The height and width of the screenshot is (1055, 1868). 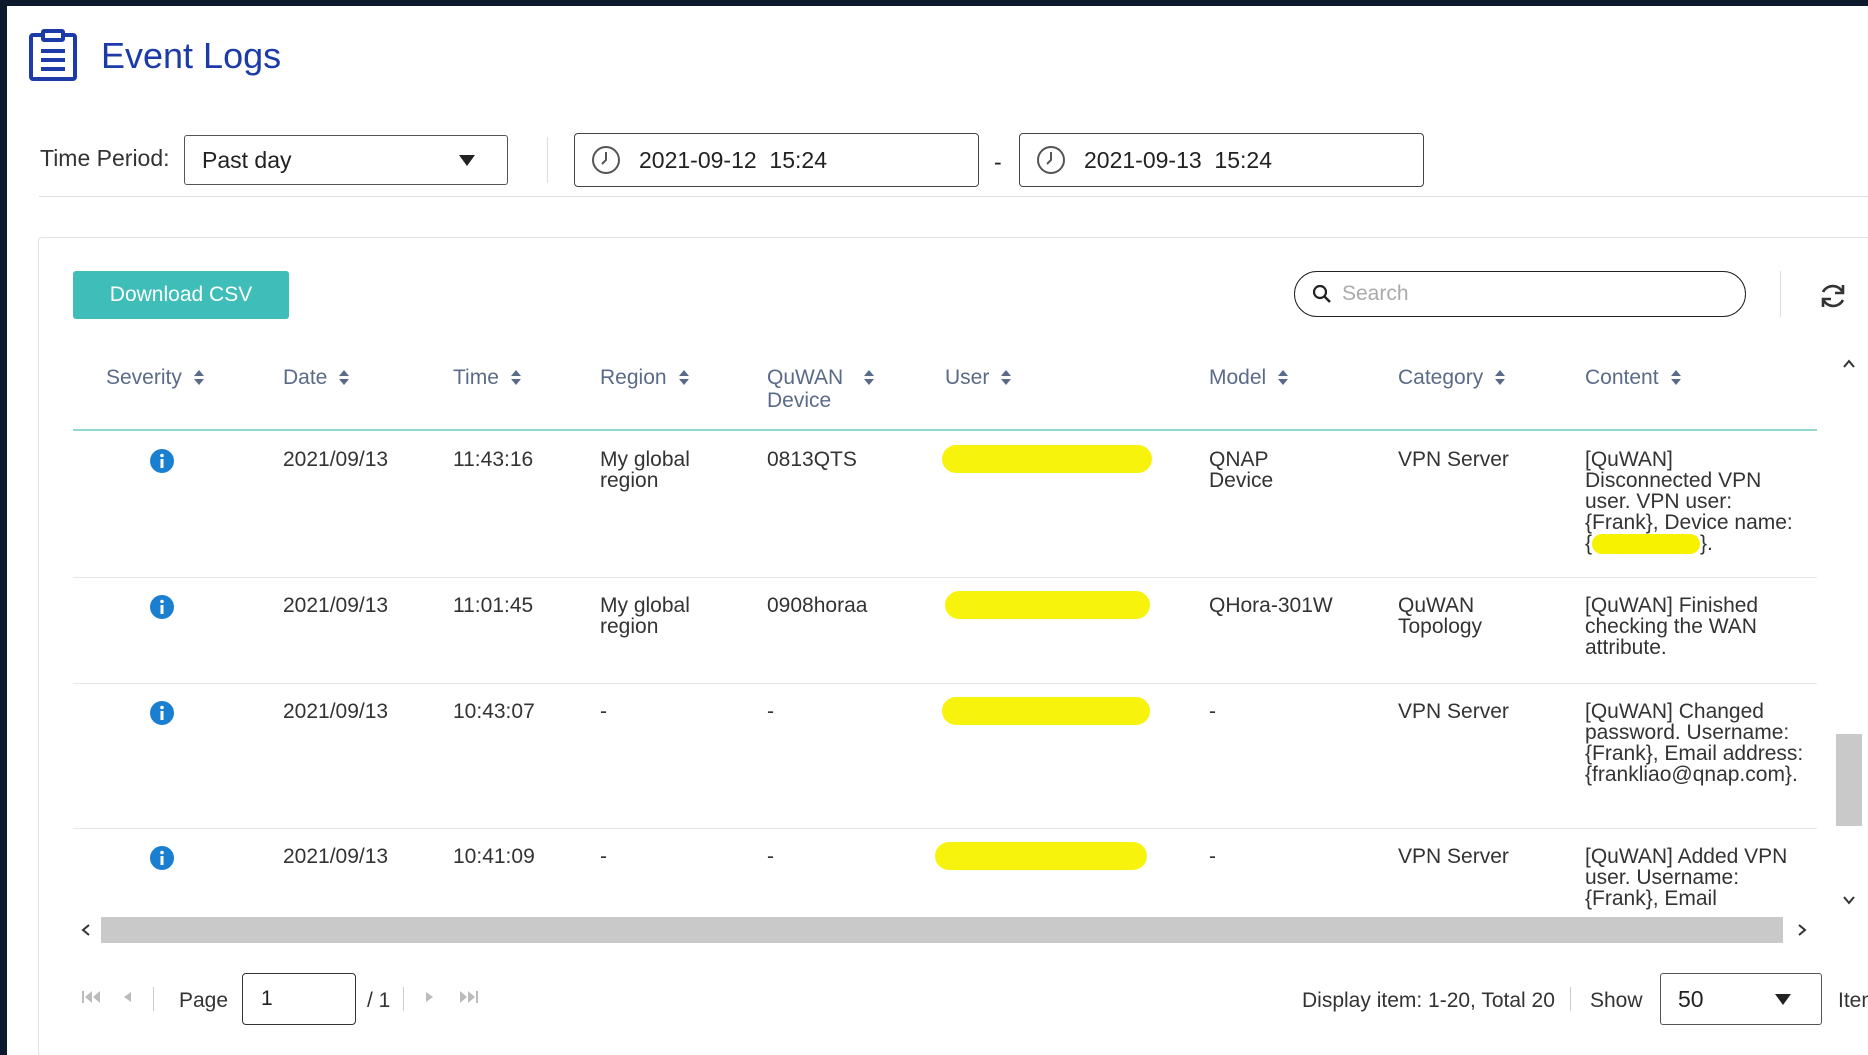 I want to click on time-period-label: Time Period:, so click(x=105, y=158).